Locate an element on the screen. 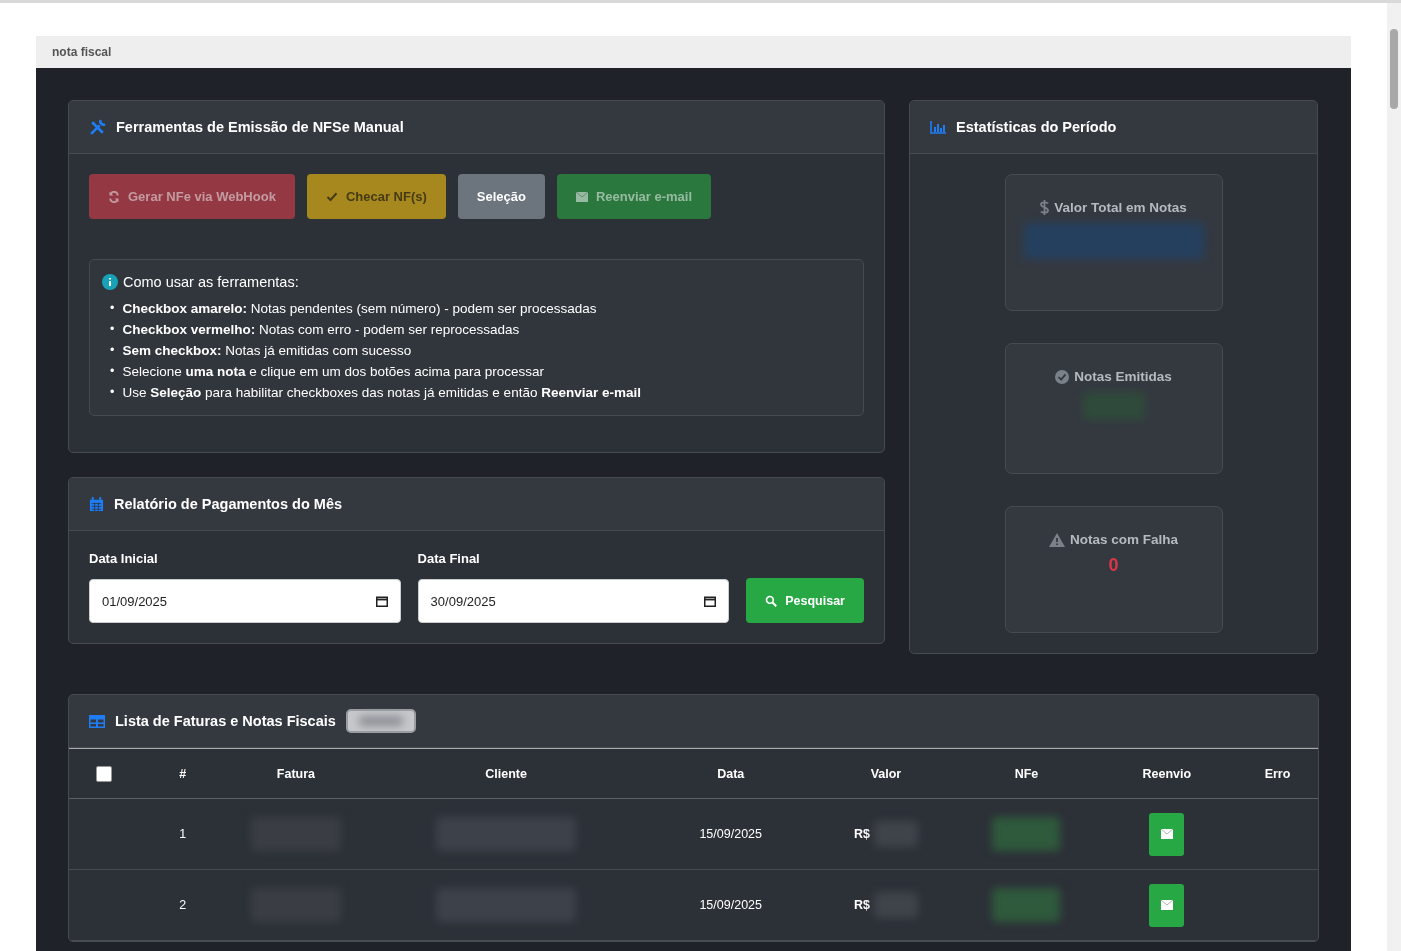 The height and width of the screenshot is (951, 1401). date-field: 30/09/2025 is located at coordinates (573, 601).